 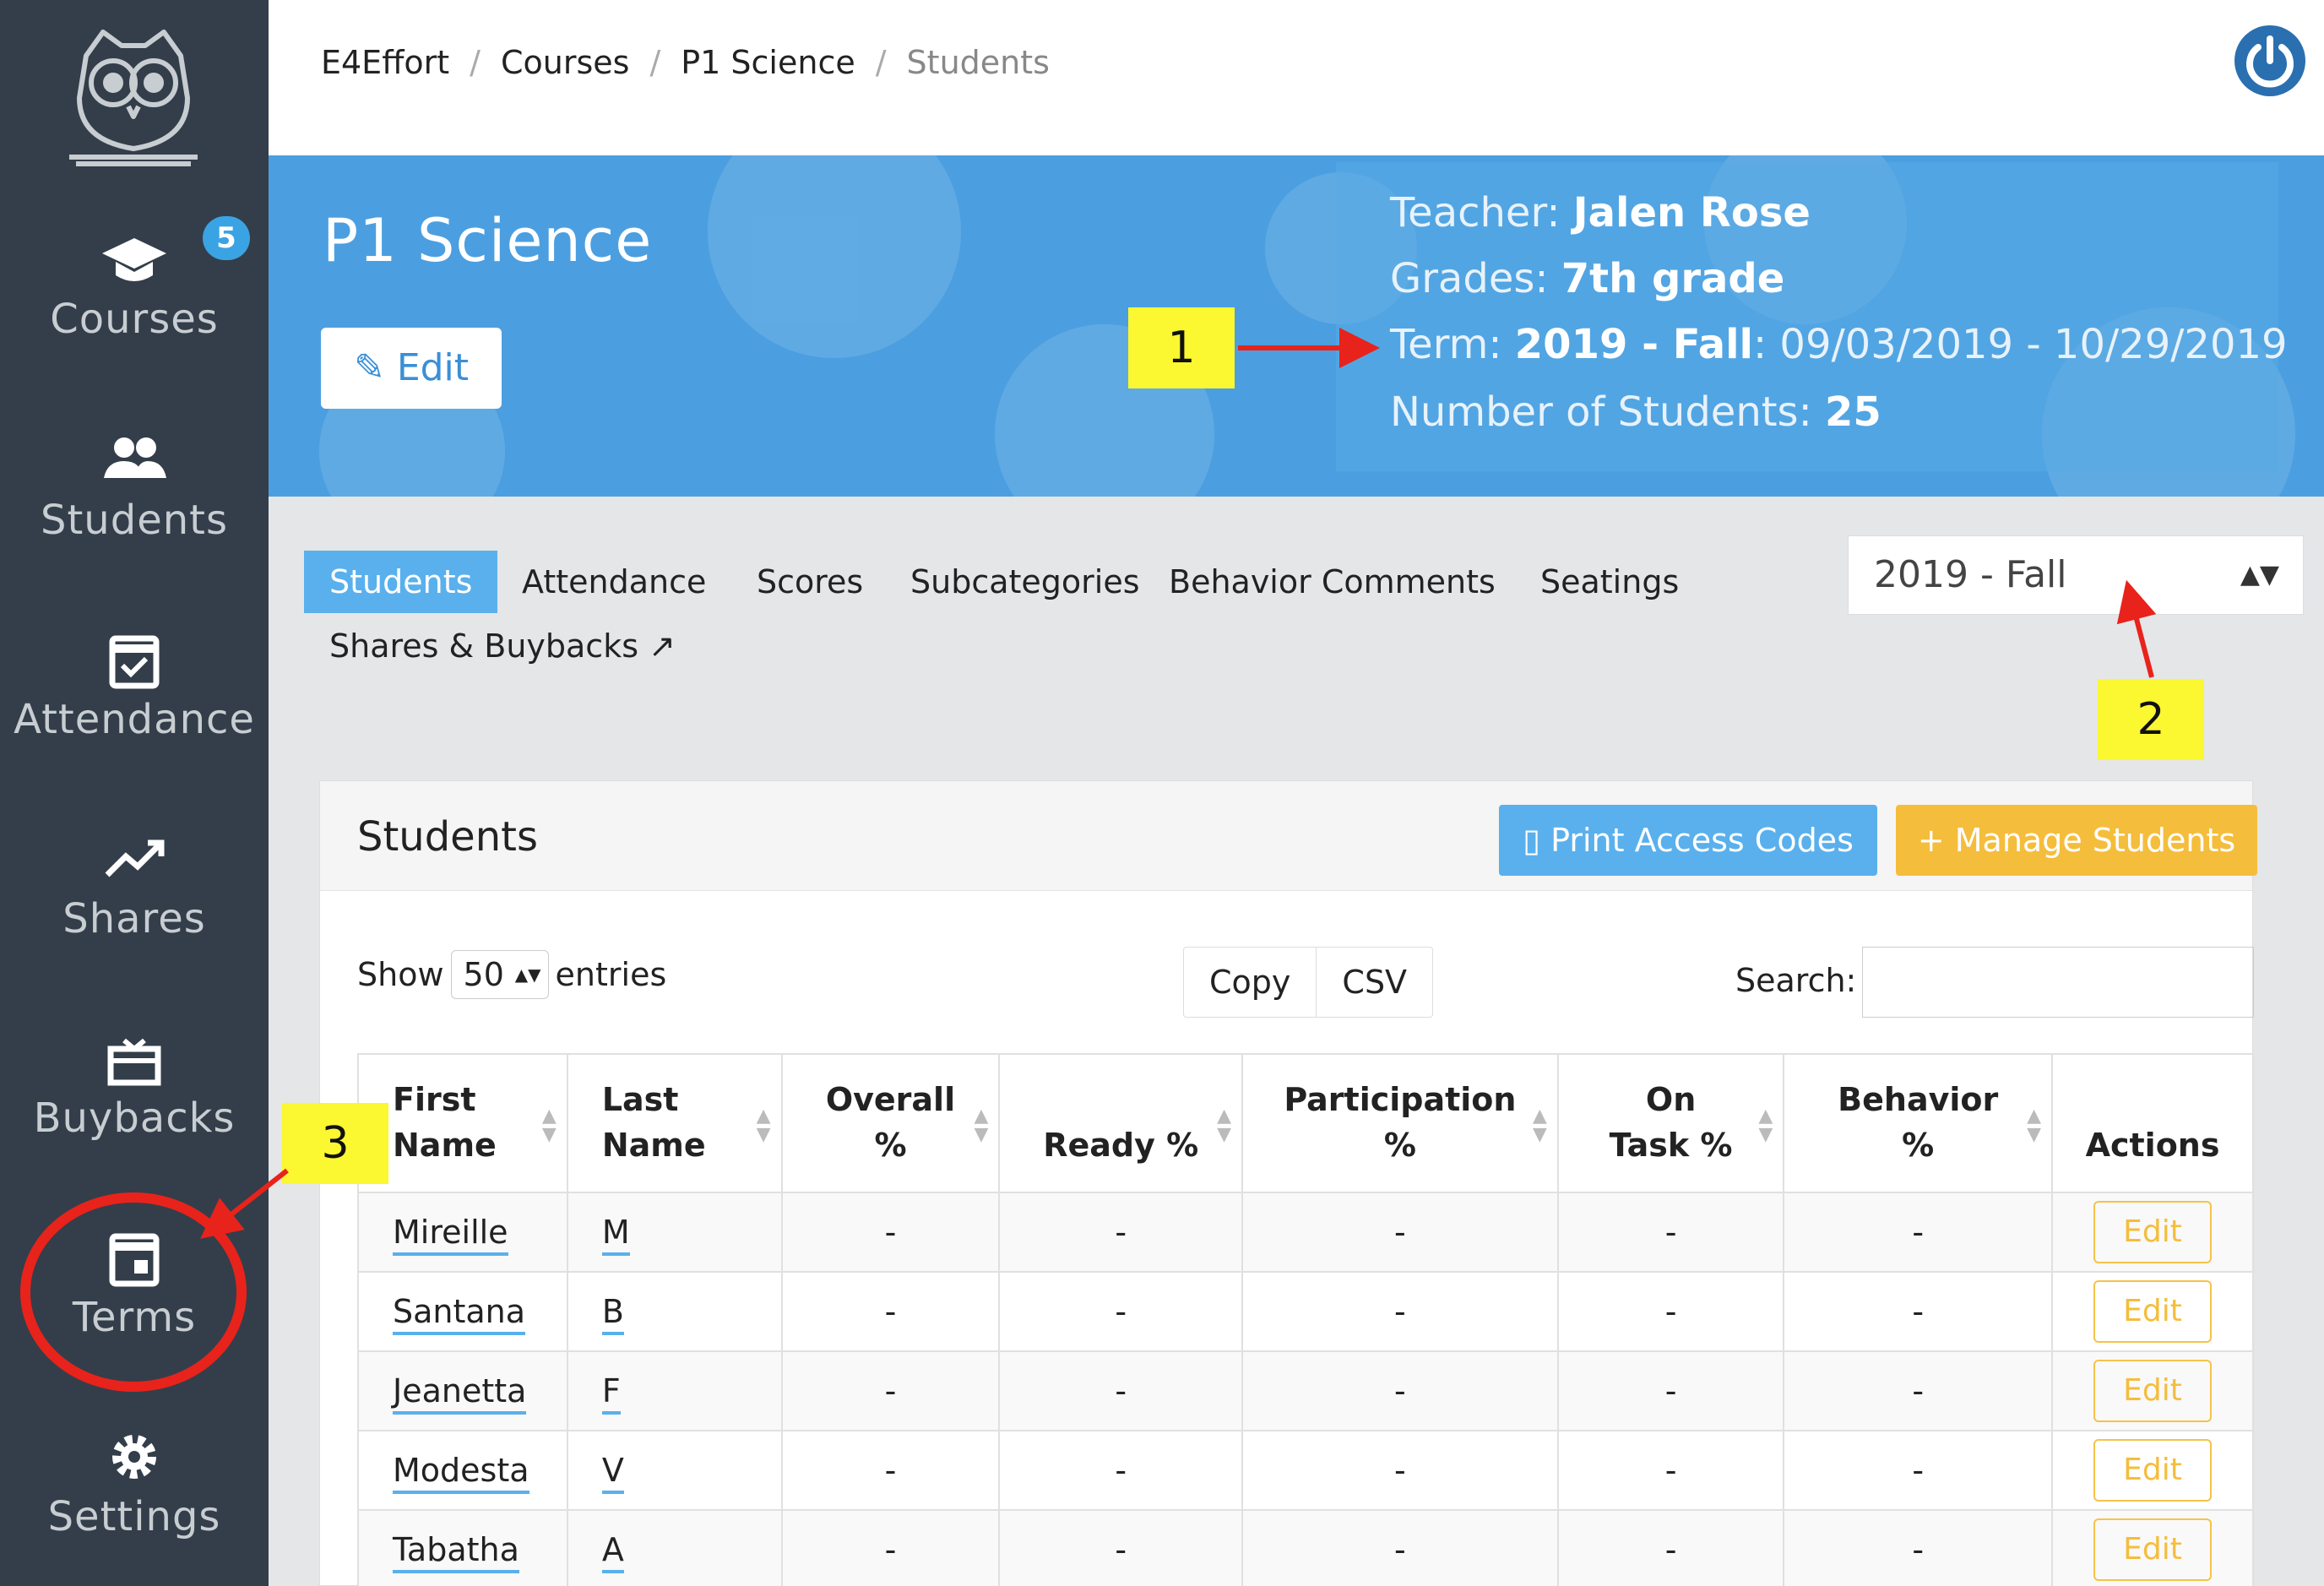 I want to click on last-name-cell: F, so click(x=674, y=1391).